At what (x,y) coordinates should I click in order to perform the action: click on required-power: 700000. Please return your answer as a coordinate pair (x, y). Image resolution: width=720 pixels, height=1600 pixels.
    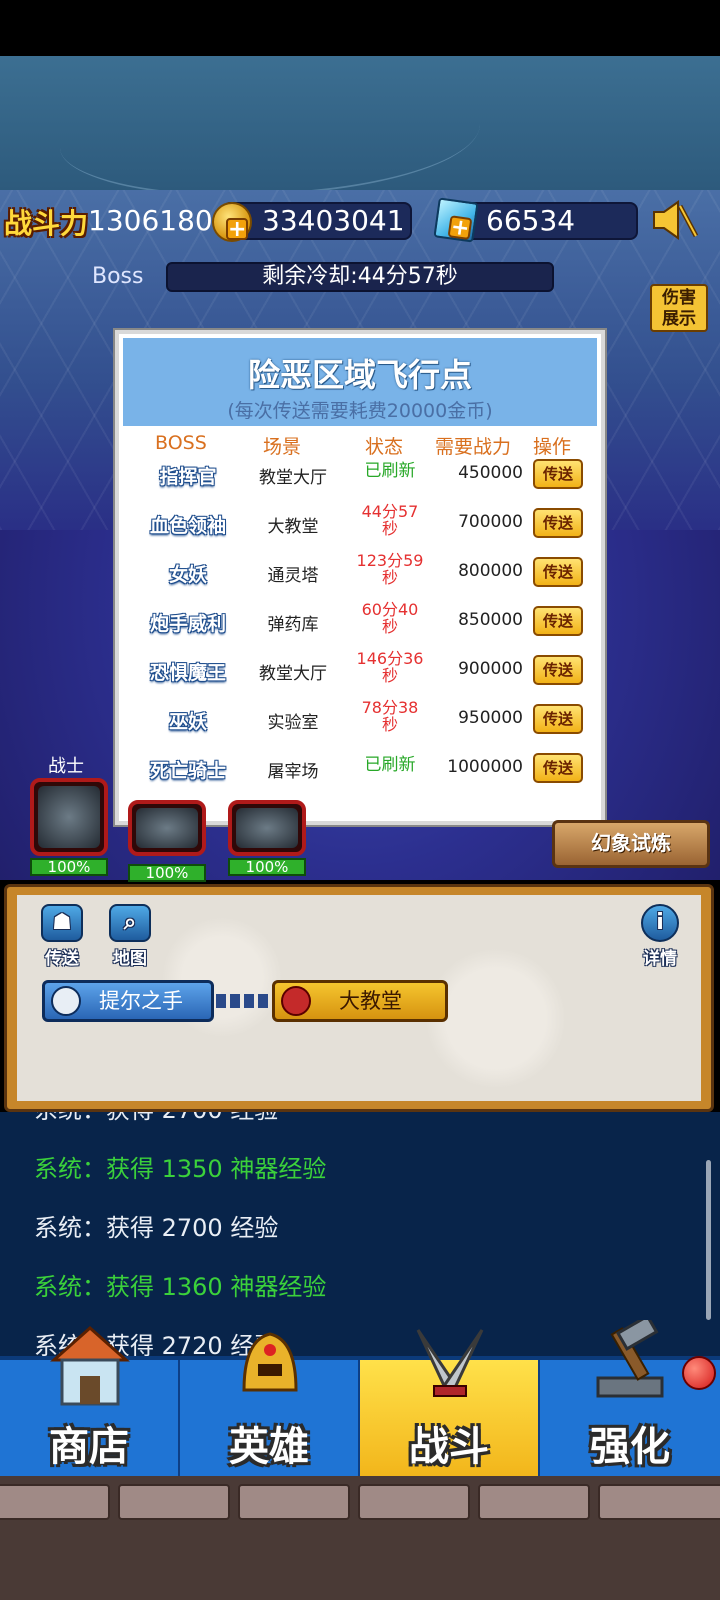
    Looking at the image, I should click on (490, 522).